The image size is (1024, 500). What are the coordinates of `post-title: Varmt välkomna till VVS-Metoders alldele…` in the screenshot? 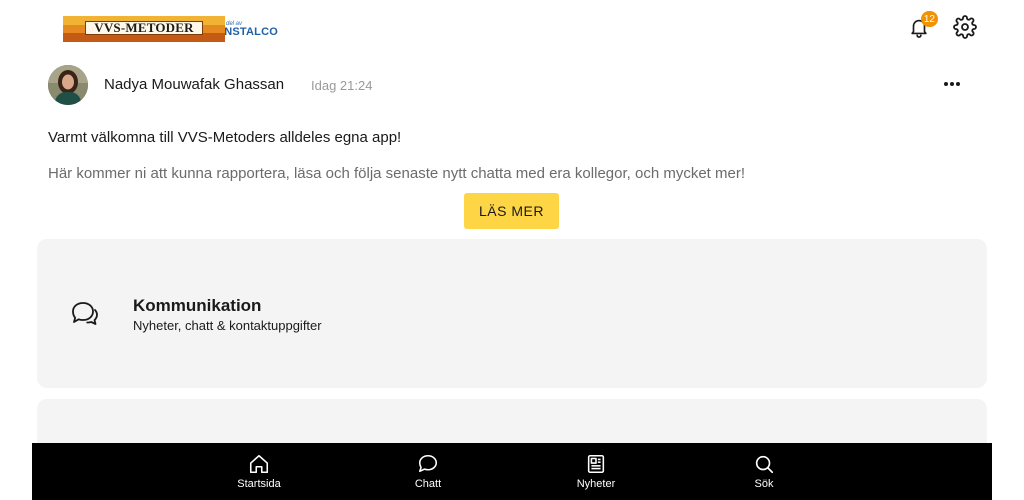 It's located at (225, 137).